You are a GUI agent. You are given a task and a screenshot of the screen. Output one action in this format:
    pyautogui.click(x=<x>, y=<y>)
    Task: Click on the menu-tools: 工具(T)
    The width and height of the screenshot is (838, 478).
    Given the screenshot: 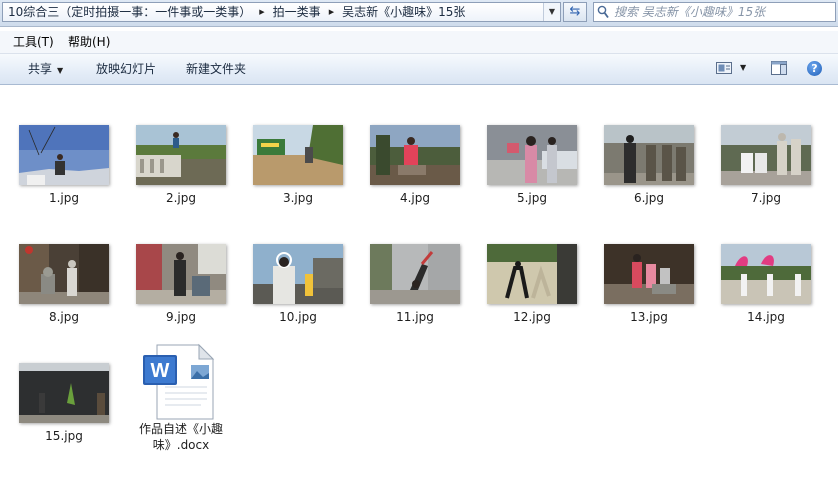 What is the action you would take?
    pyautogui.click(x=33, y=42)
    